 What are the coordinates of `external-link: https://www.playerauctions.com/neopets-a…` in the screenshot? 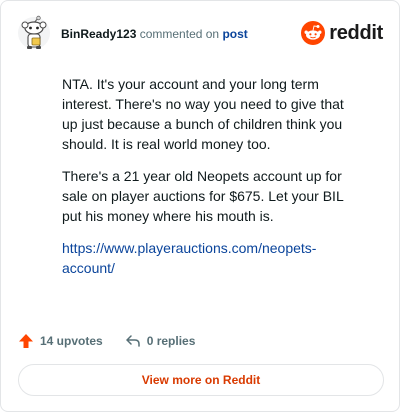 It's located at (189, 258).